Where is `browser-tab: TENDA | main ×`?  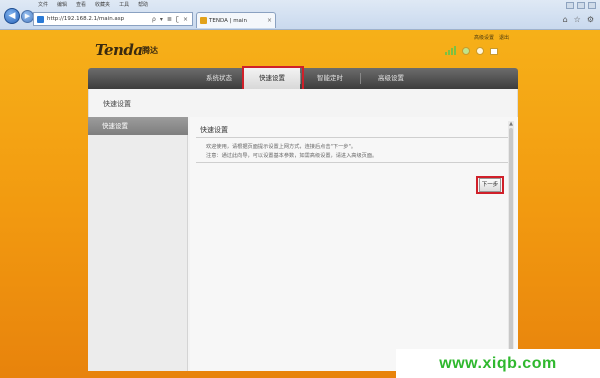 browser-tab: TENDA | main × is located at coordinates (236, 20).